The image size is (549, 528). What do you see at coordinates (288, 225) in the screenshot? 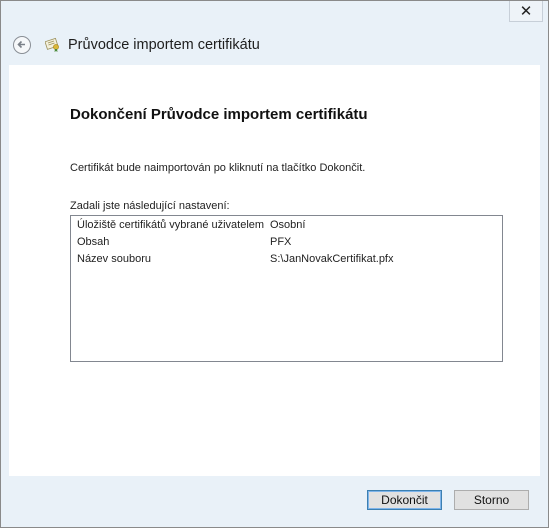
I see `settings-value: Osobní` at bounding box center [288, 225].